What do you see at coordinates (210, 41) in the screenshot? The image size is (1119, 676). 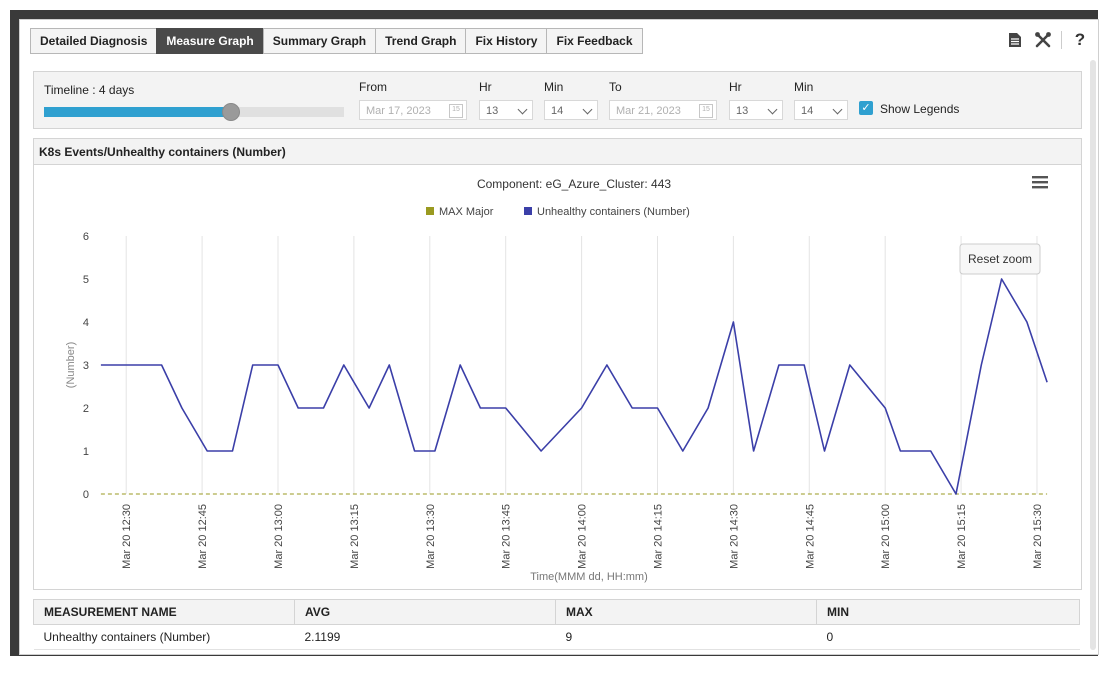 I see `tab-measure-graph: Measure Graph` at bounding box center [210, 41].